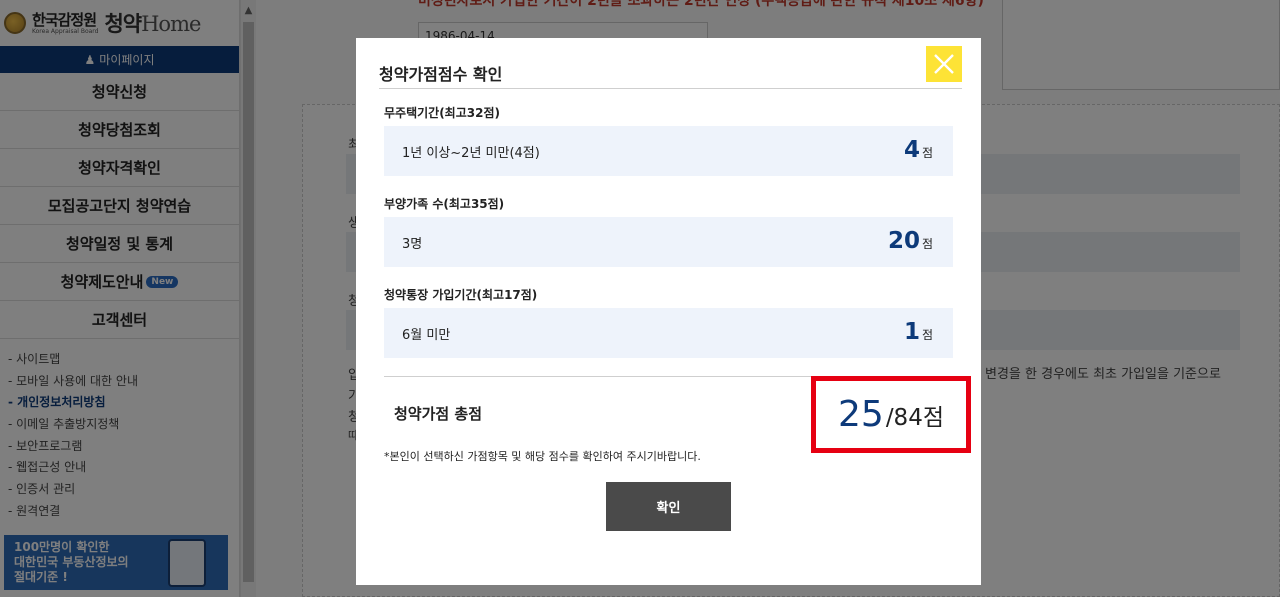 The width and height of the screenshot is (1280, 597). What do you see at coordinates (412, 244) in the screenshot?
I see `score-row-selection: 3명` at bounding box center [412, 244].